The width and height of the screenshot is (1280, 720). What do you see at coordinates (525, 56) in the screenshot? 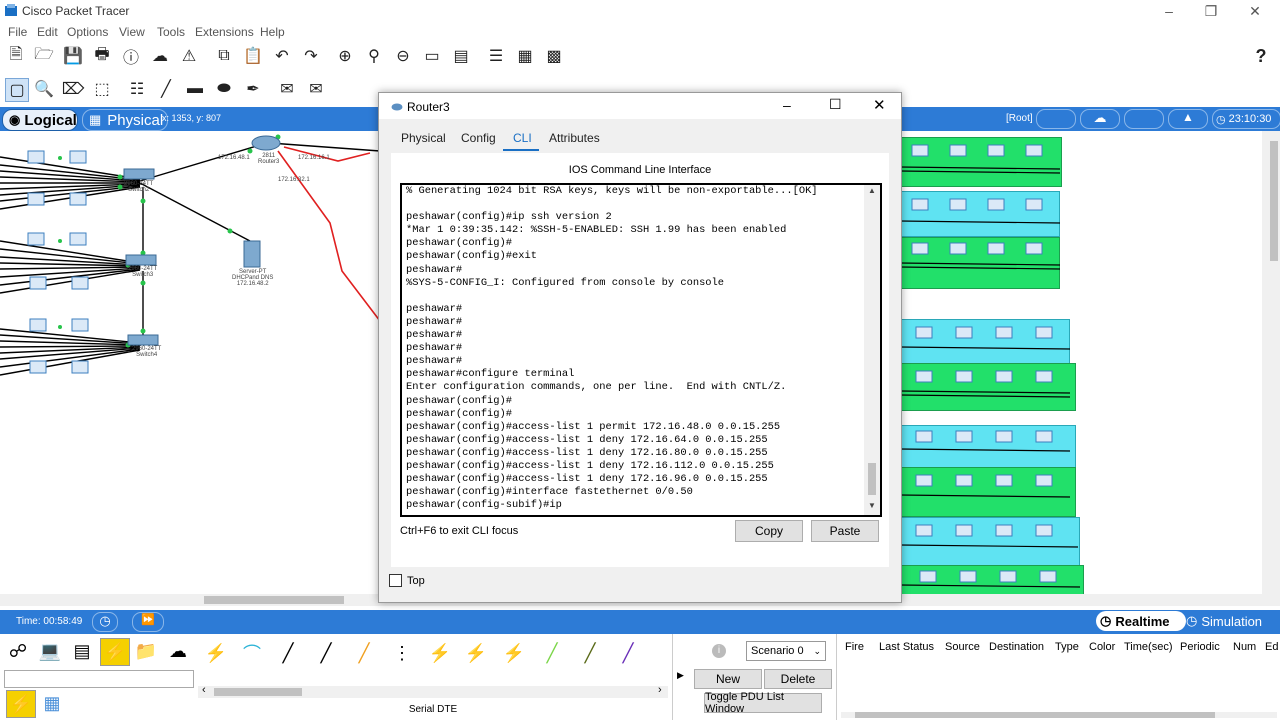
I see `device-dialog-icon: ▦` at bounding box center [525, 56].